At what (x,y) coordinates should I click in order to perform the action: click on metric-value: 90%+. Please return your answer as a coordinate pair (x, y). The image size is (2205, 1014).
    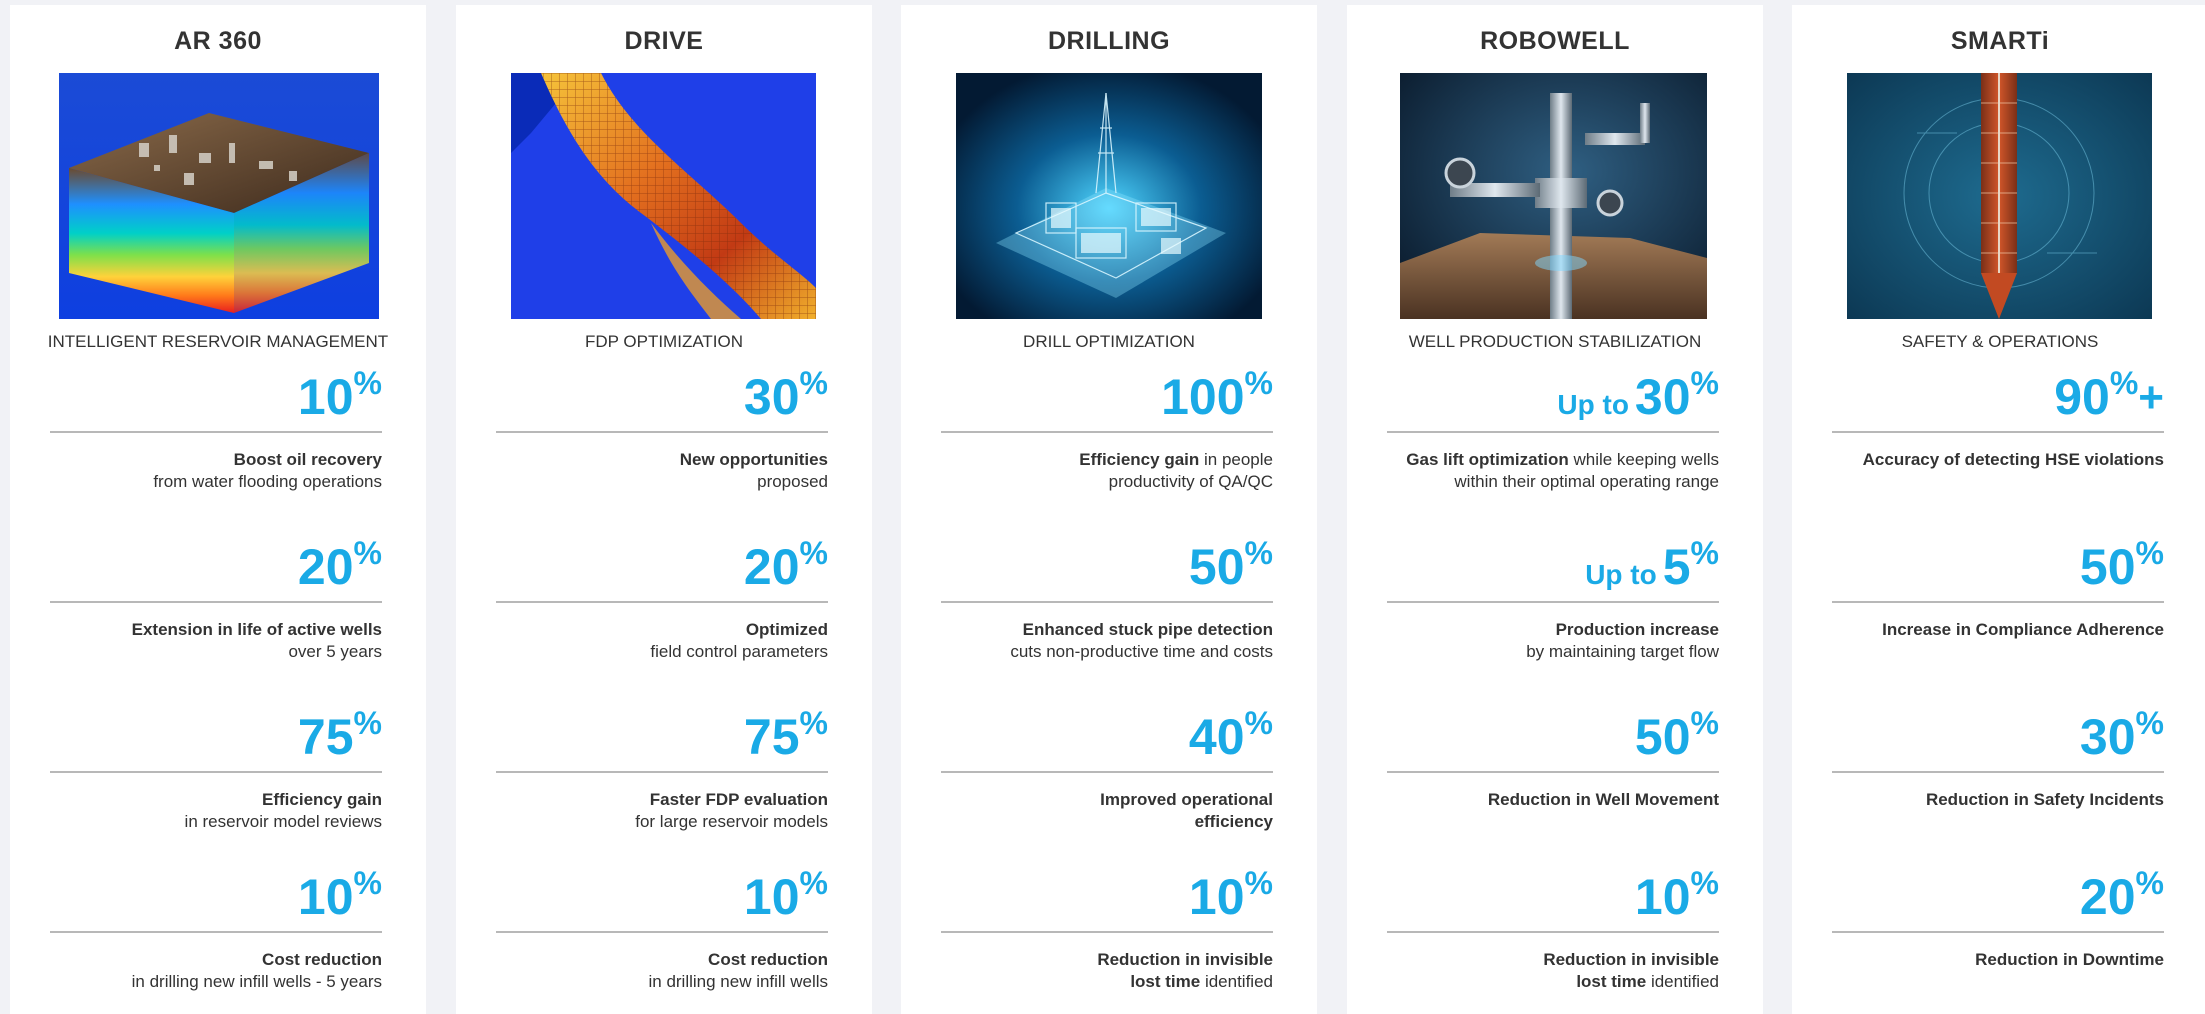
    Looking at the image, I should click on (2109, 395).